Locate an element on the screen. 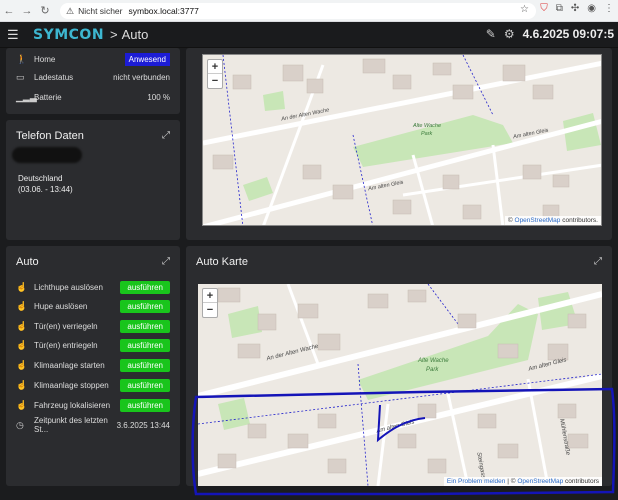  status-label: Home is located at coordinates (45, 59).